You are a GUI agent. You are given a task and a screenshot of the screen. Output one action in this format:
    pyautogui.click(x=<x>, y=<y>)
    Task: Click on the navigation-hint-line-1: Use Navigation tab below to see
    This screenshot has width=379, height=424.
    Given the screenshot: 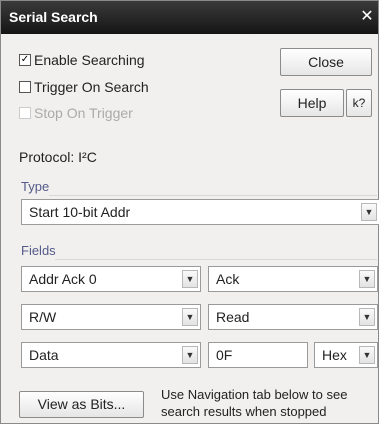 What is the action you would take?
    pyautogui.click(x=254, y=394)
    